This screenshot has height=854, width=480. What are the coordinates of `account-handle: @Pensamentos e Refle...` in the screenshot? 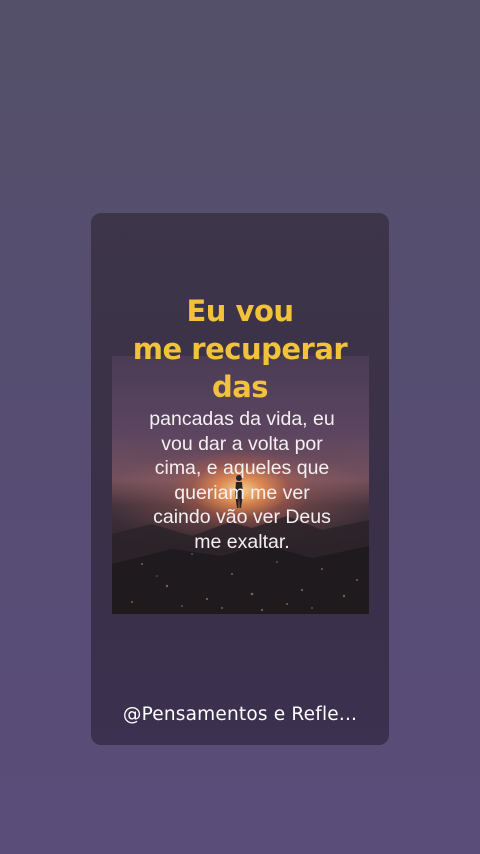 It's located at (240, 715).